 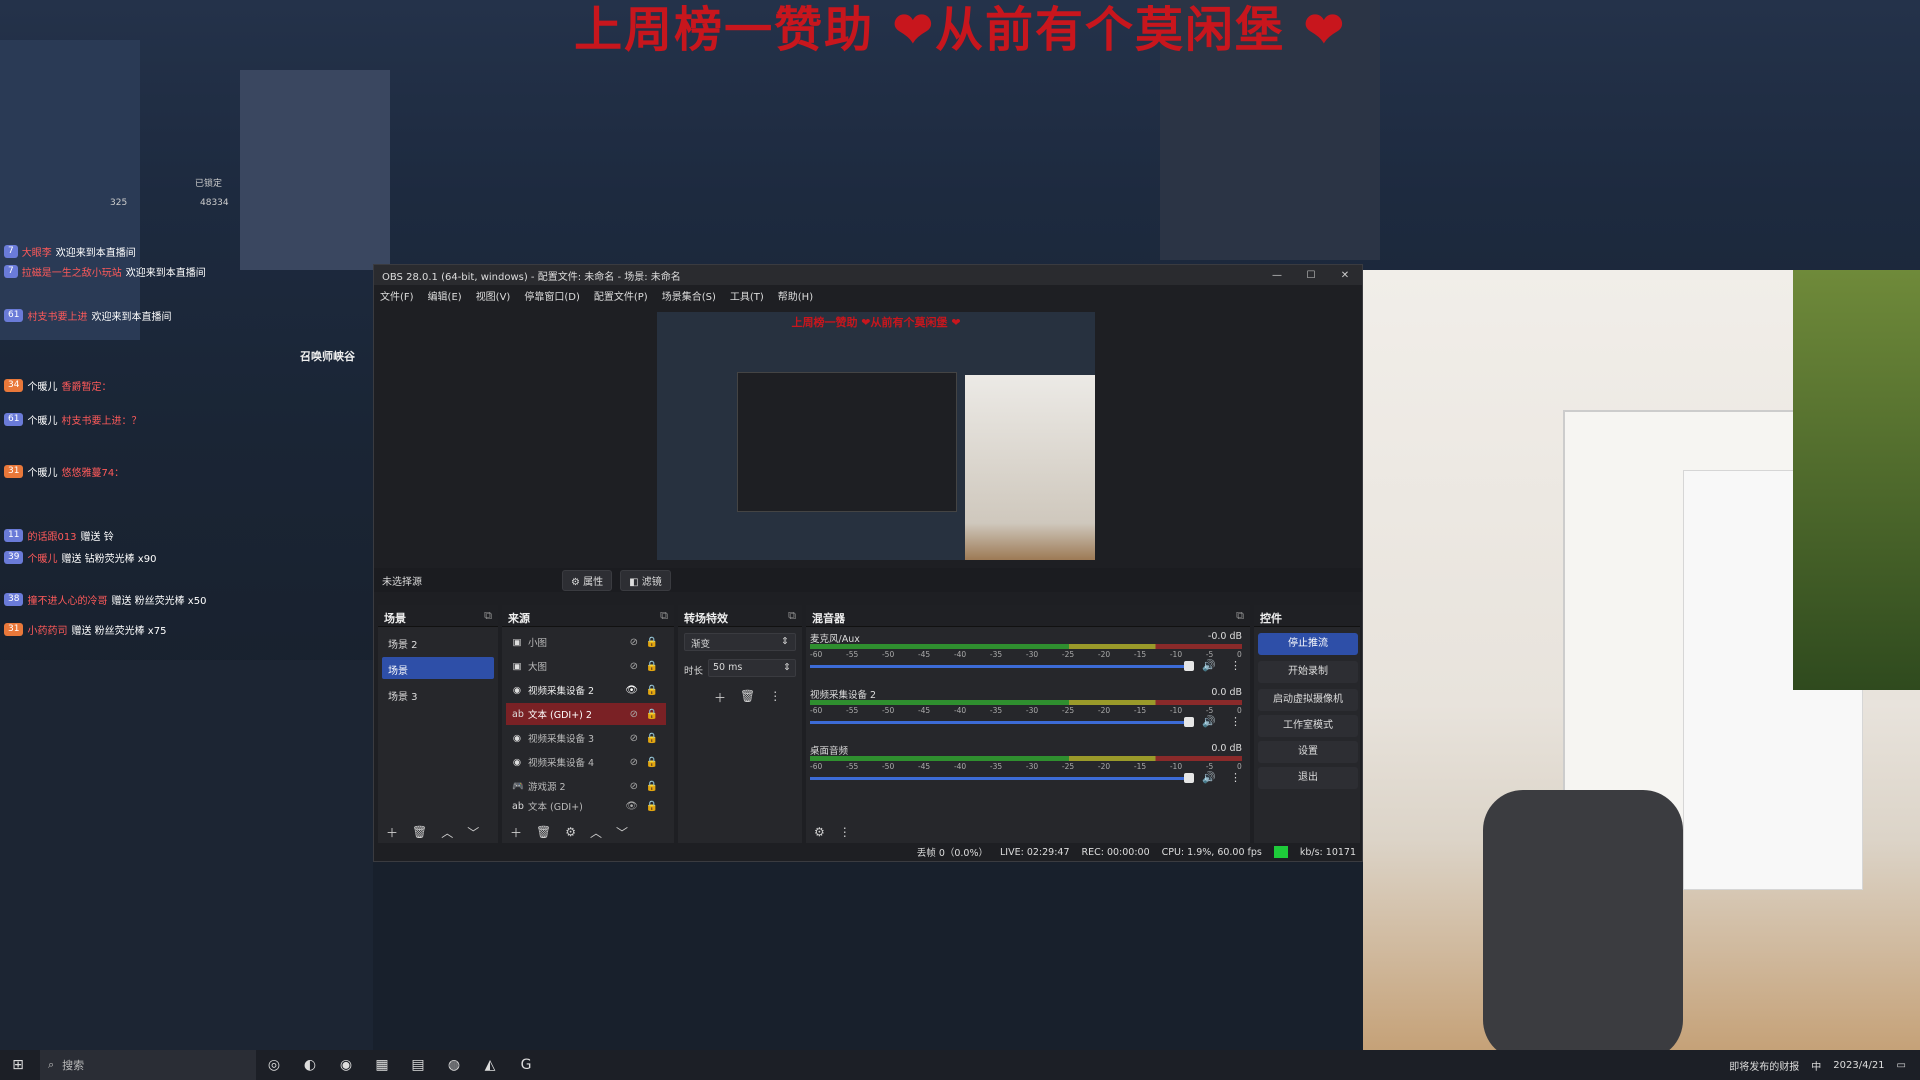 I want to click on properties-button: ⚙ 属性, so click(x=587, y=580).